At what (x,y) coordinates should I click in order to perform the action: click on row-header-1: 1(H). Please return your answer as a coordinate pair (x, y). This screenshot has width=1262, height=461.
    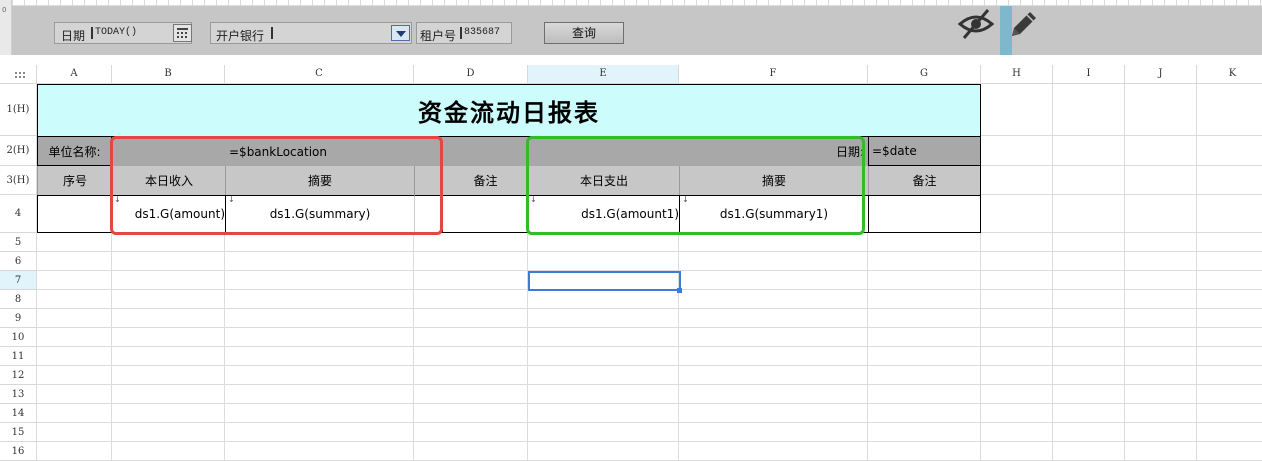
    Looking at the image, I should click on (18, 110).